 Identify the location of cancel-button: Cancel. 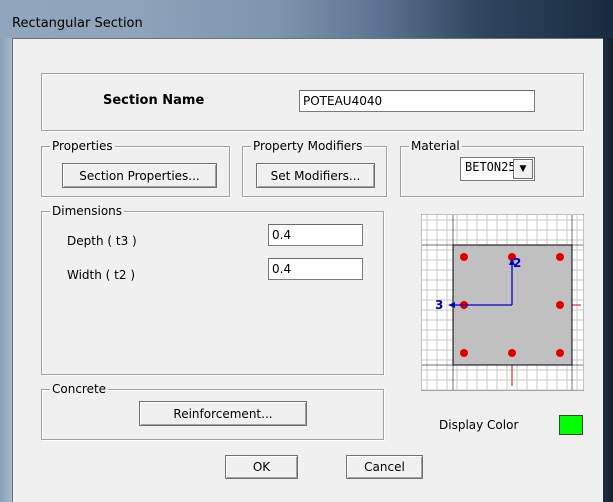
(384, 467).